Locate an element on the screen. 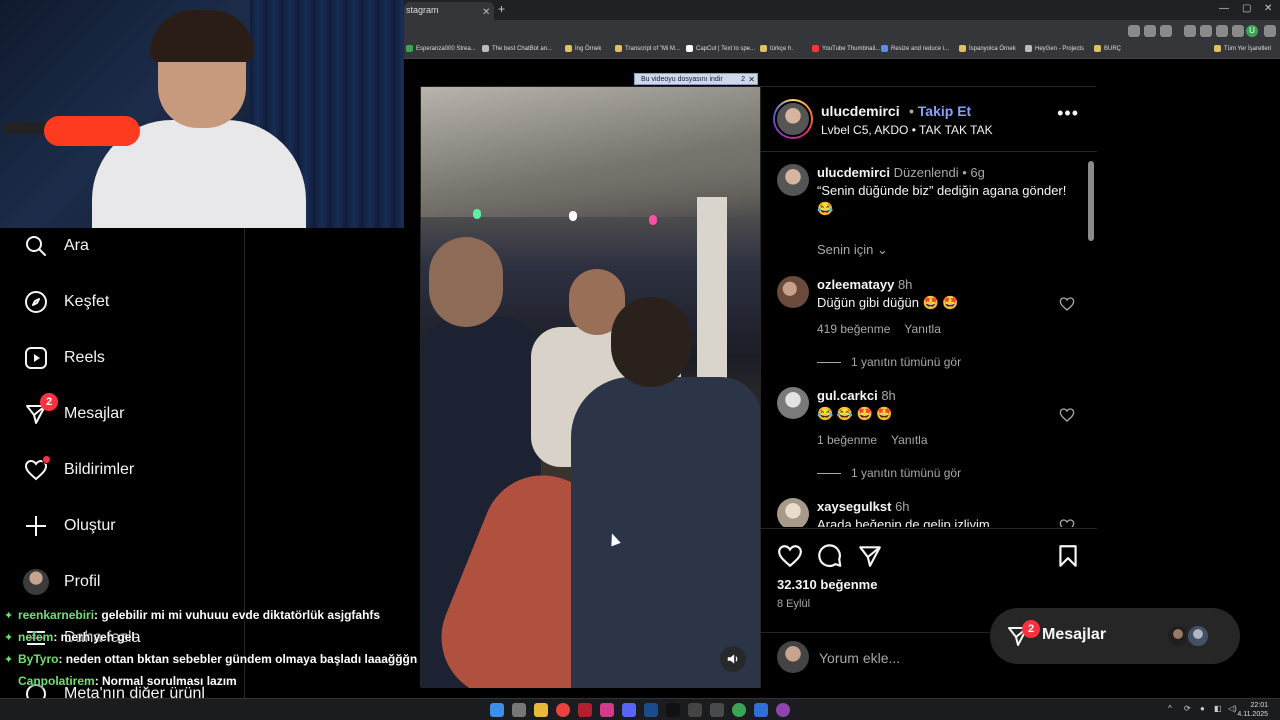 The image size is (1280, 720). photoshop-icon is located at coordinates (651, 710).